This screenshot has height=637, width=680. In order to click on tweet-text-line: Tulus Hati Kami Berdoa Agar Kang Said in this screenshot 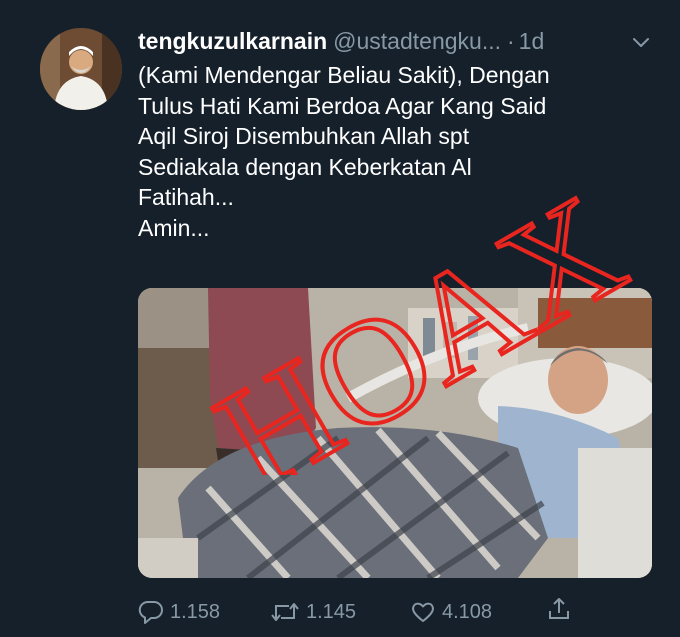, I will do `click(342, 105)`.